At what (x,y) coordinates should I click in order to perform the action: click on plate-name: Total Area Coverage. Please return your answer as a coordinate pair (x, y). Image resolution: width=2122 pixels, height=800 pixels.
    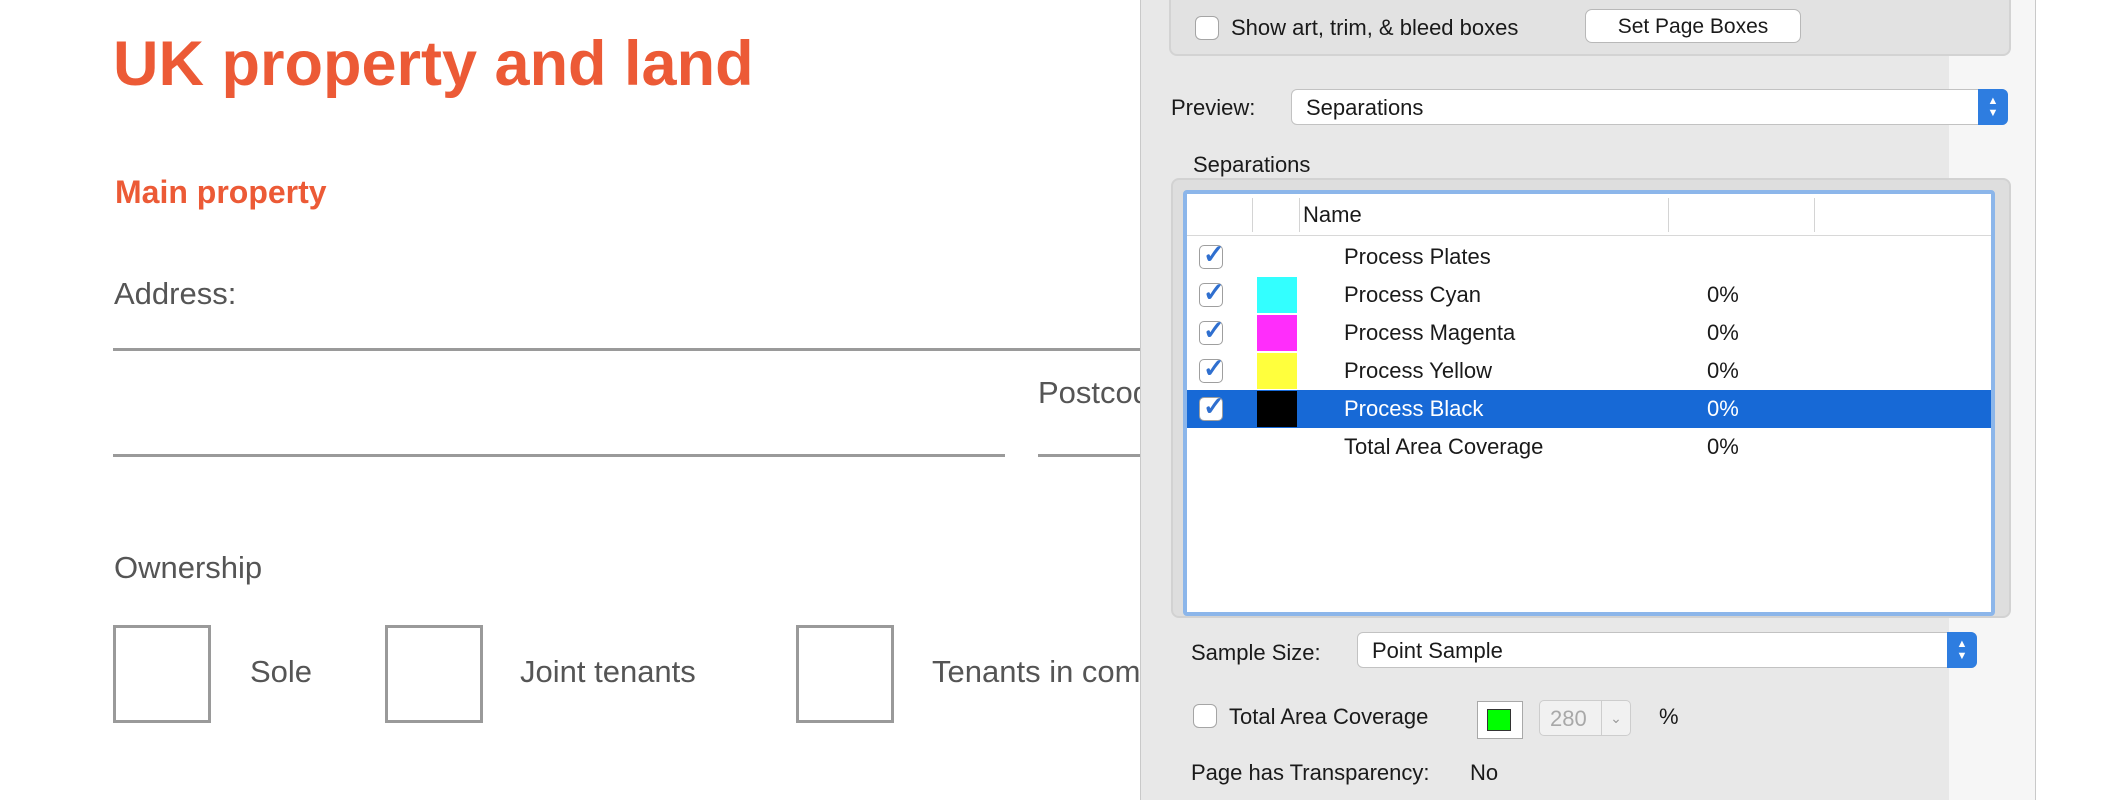
    Looking at the image, I should click on (1444, 446).